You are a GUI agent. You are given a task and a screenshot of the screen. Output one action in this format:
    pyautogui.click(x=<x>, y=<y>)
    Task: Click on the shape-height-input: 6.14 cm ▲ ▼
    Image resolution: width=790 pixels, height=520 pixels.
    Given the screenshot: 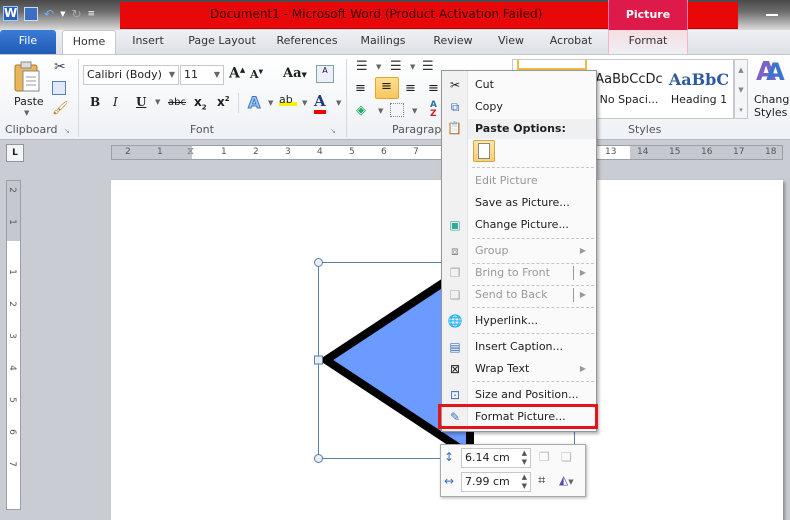 What is the action you would take?
    pyautogui.click(x=496, y=458)
    